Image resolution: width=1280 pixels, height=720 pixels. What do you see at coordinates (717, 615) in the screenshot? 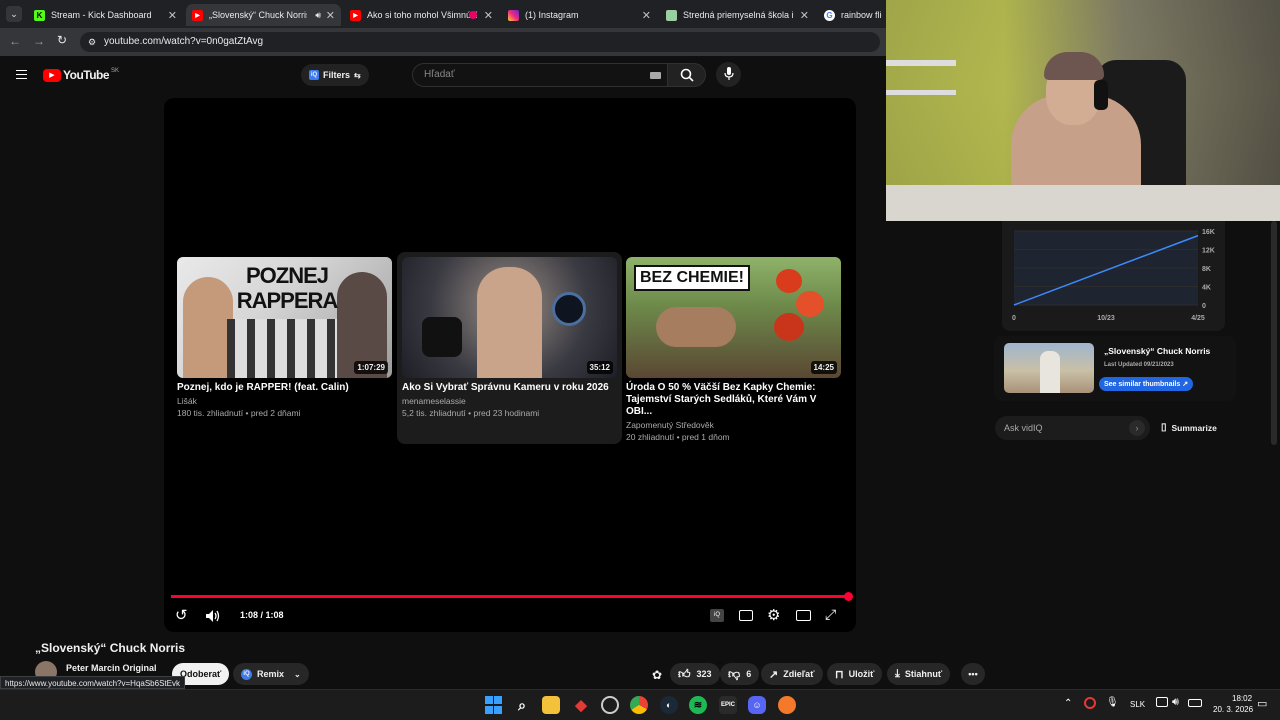
I see `vidiq-player-icon: iQ` at bounding box center [717, 615].